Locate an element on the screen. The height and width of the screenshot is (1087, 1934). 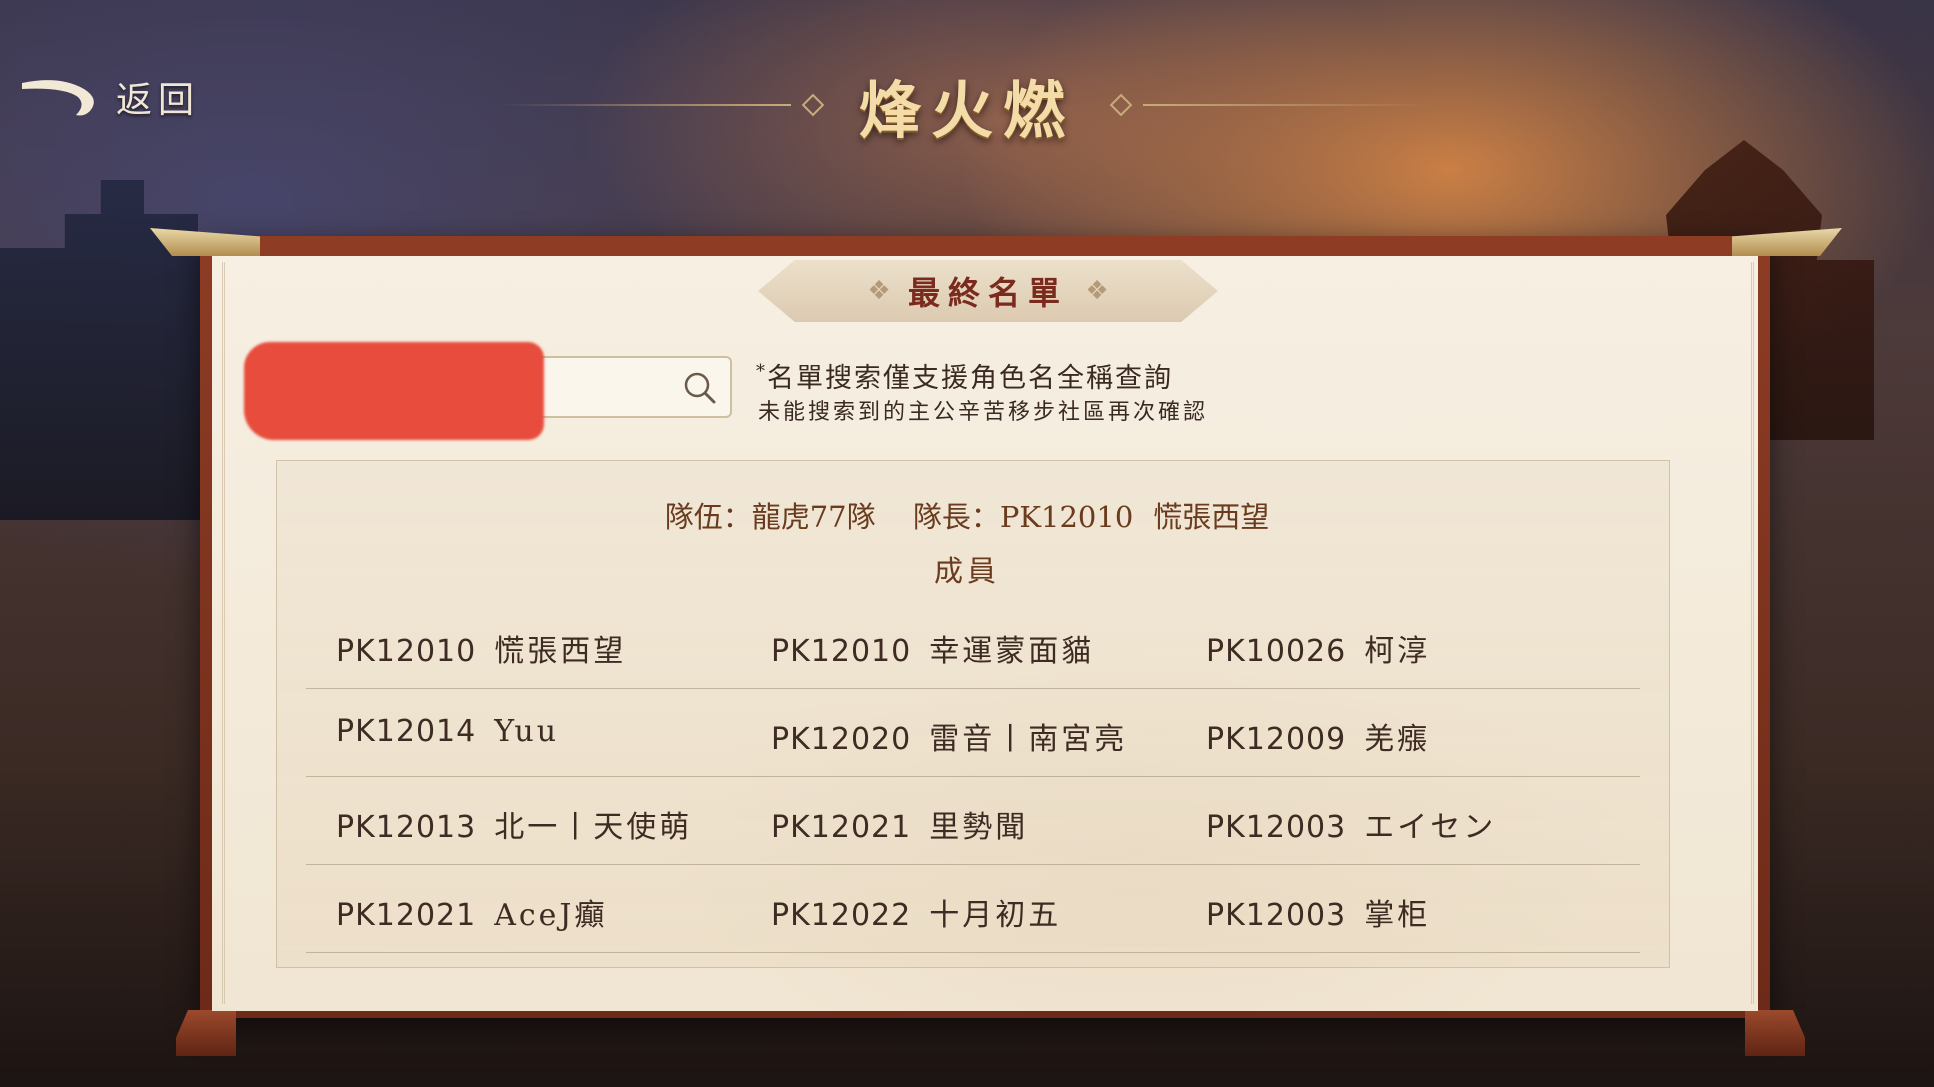
member-row: PK12013 北一丨天使萌 PK12021 里勢聞 PK12003 エイセン is located at coordinates (973, 820).